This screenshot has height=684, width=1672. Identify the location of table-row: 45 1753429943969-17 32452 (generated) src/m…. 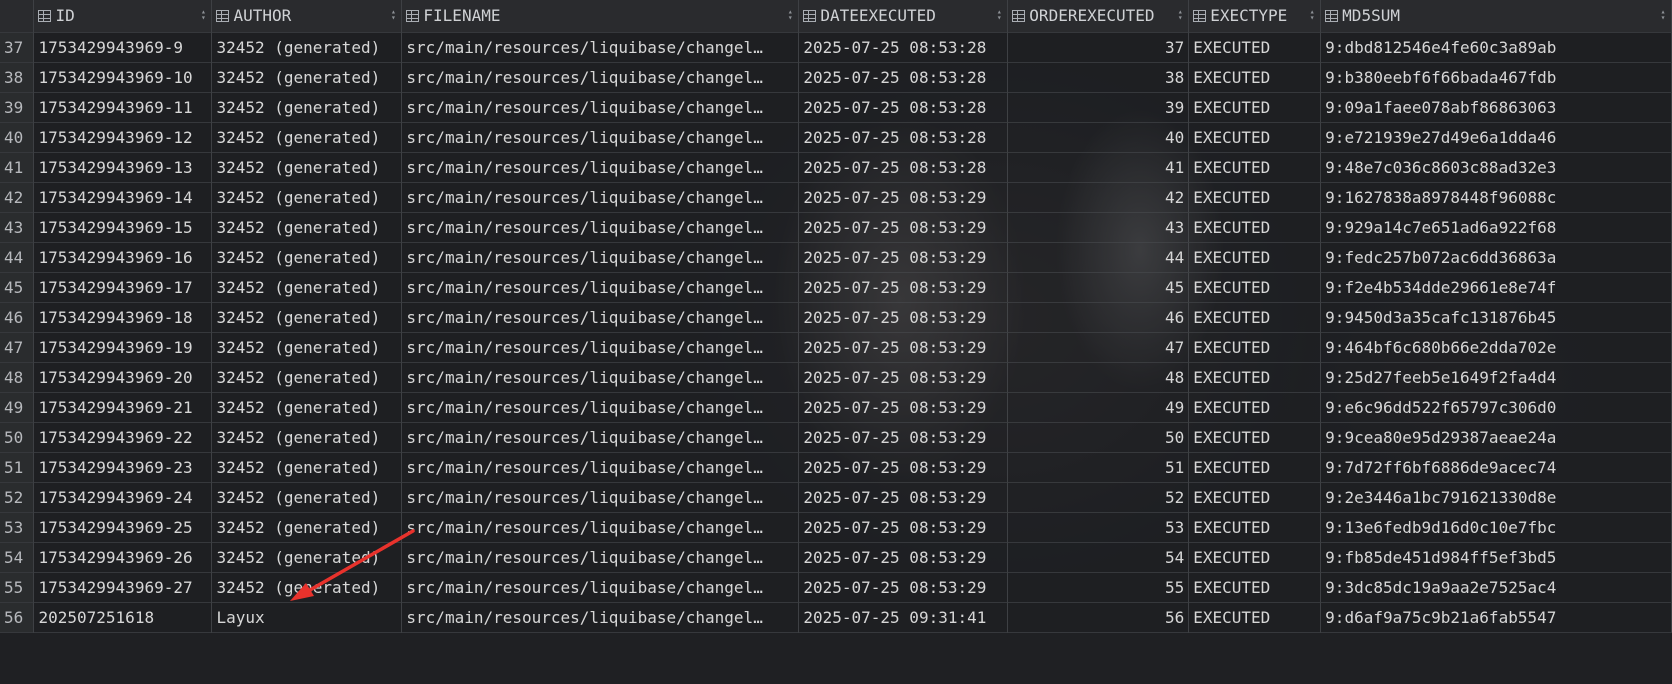
(836, 287).